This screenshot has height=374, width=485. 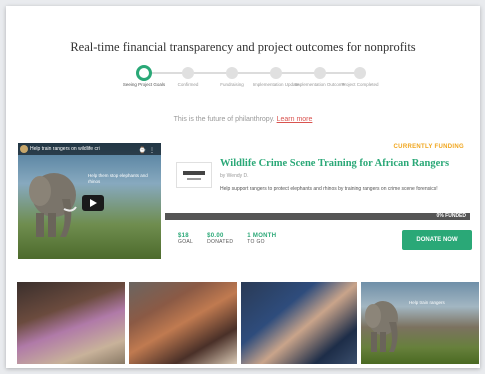 What do you see at coordinates (220, 242) in the screenshot?
I see `stat-label: DONATED` at bounding box center [220, 242].